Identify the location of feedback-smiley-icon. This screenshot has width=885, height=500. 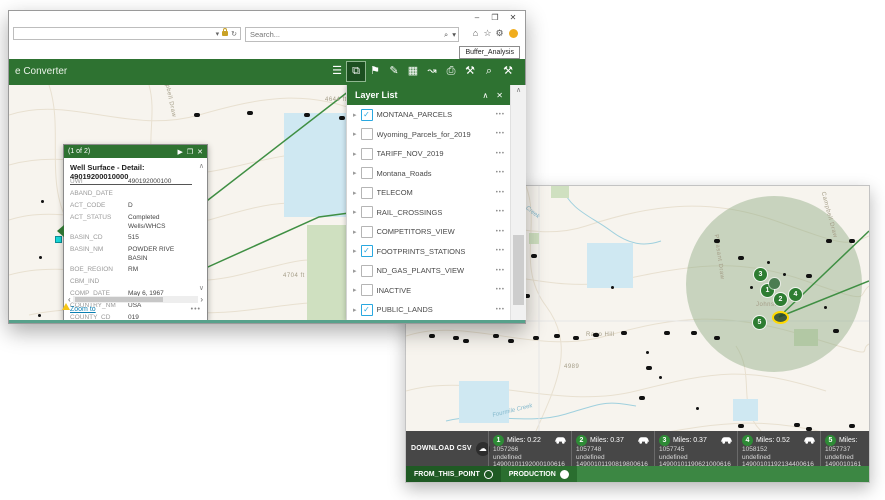
(513, 33).